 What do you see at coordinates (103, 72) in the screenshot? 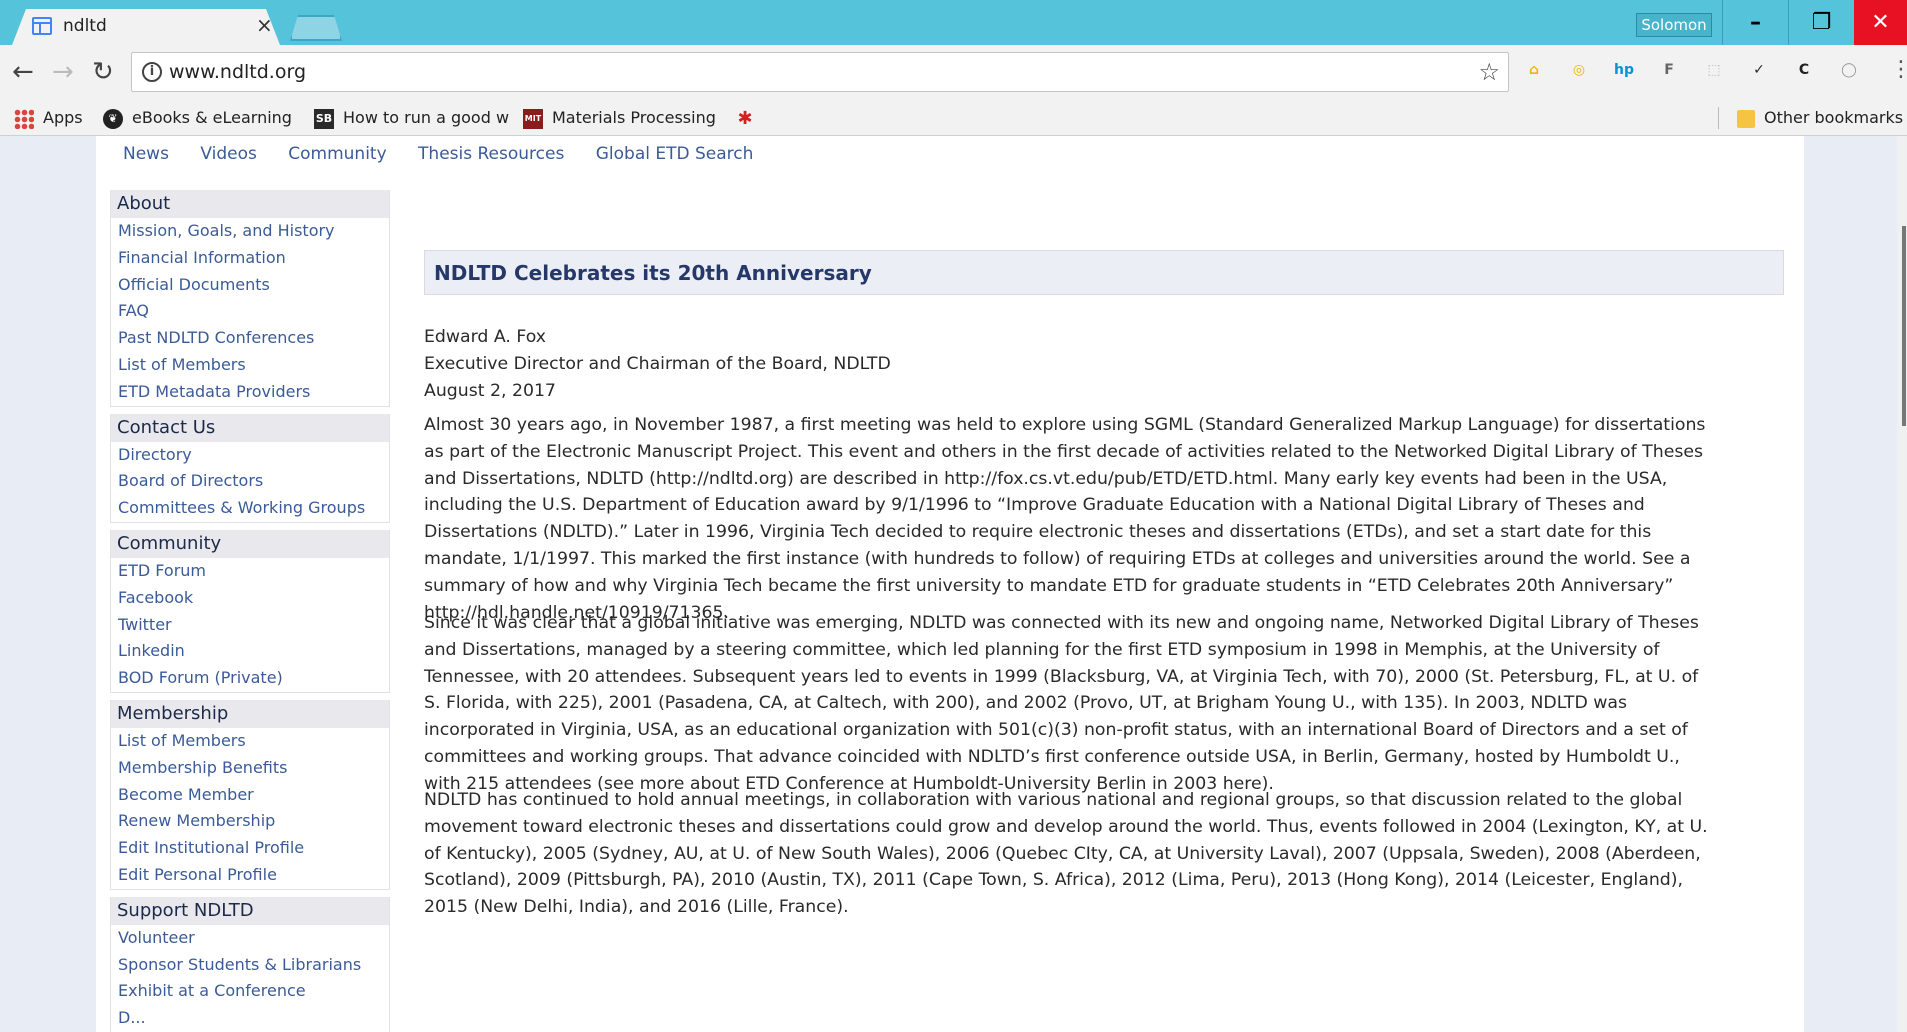
I see `reload-icon: ↻` at bounding box center [103, 72].